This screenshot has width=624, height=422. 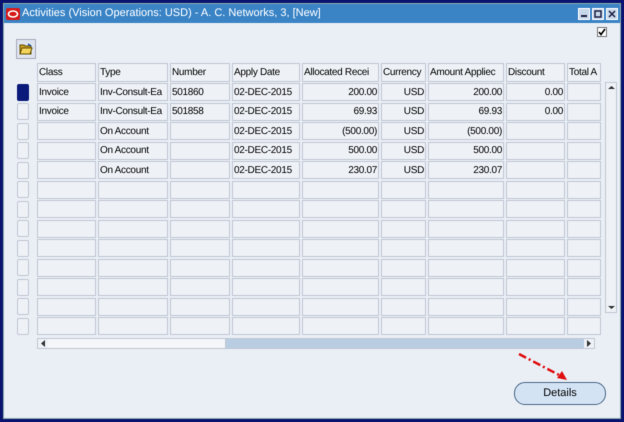 What do you see at coordinates (611, 197) in the screenshot?
I see `vertical-scrollbar` at bounding box center [611, 197].